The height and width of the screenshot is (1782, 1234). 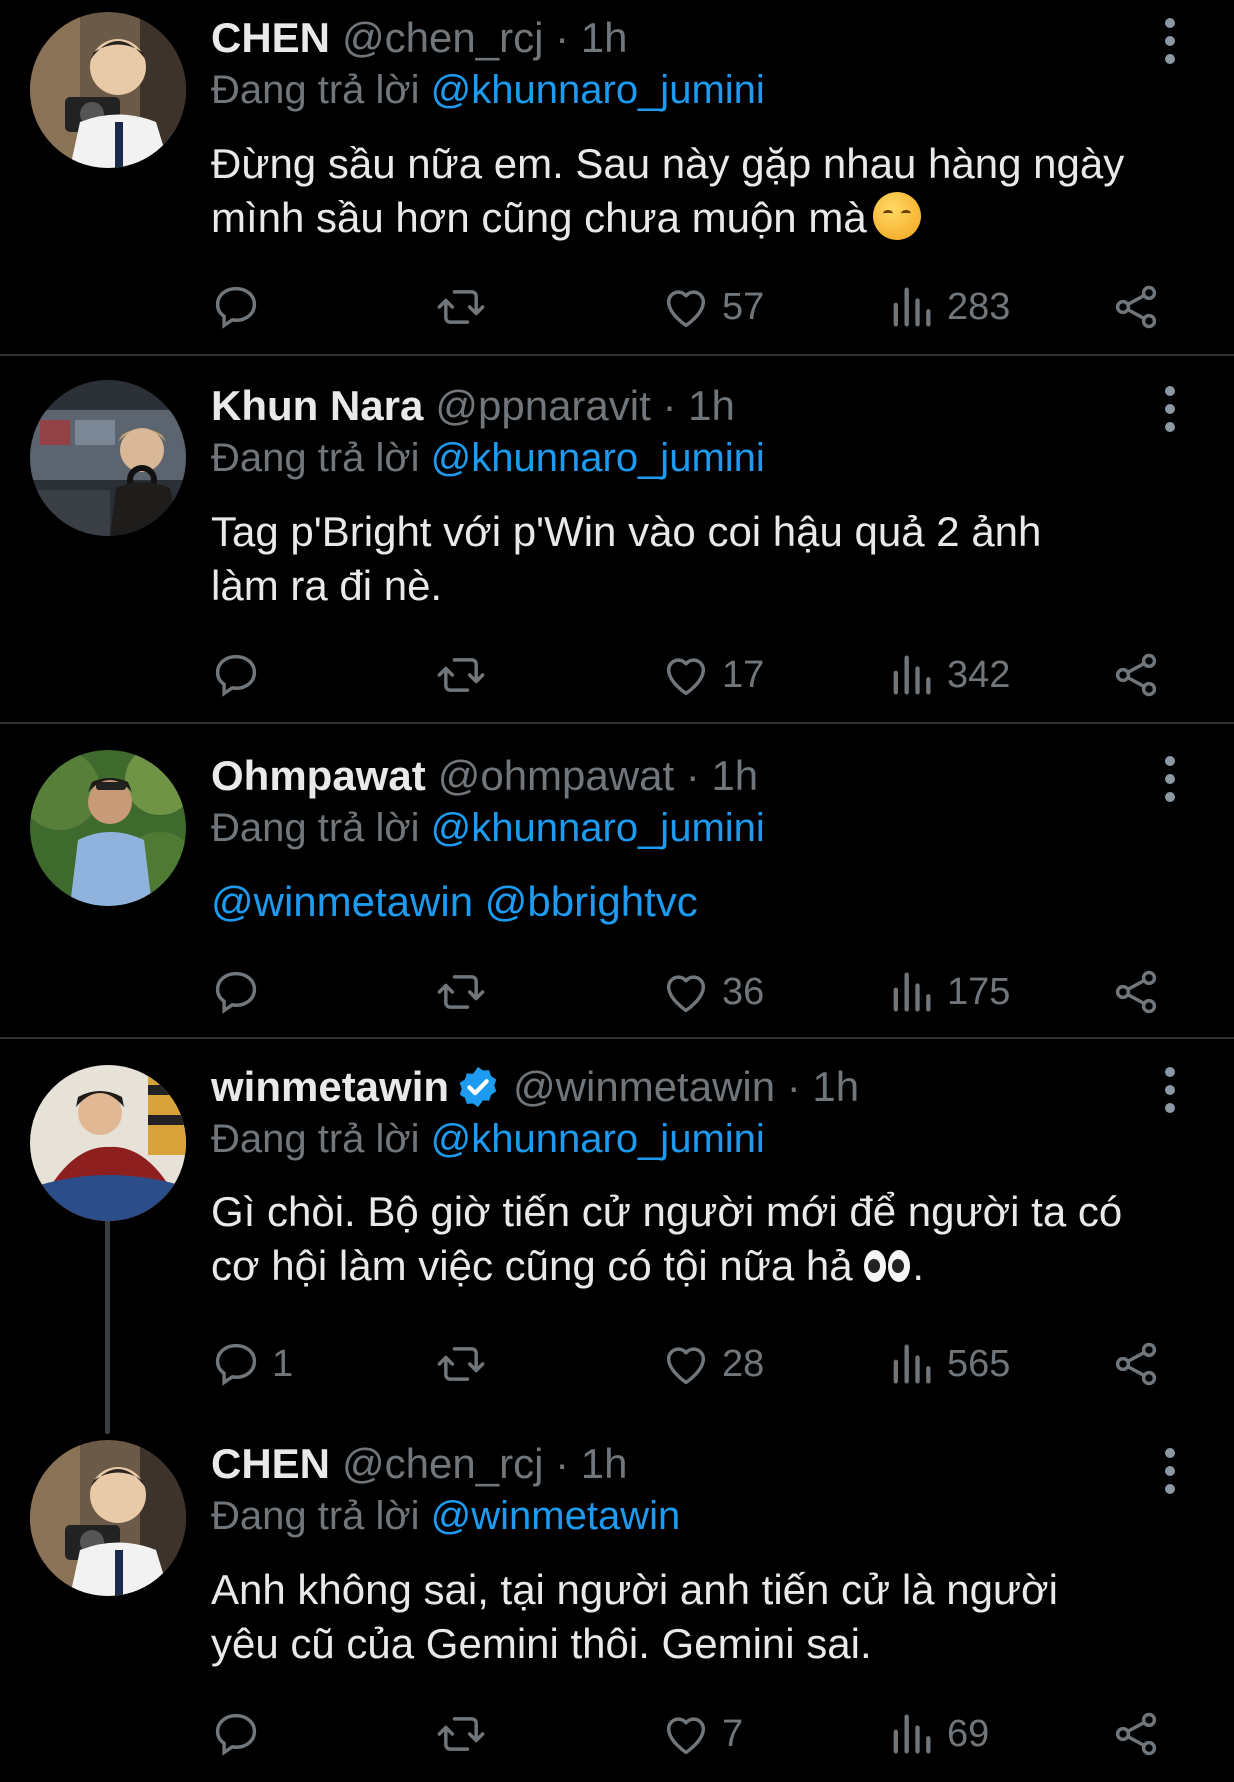 I want to click on tweet-actions: 36 175, so click(x=617, y=992).